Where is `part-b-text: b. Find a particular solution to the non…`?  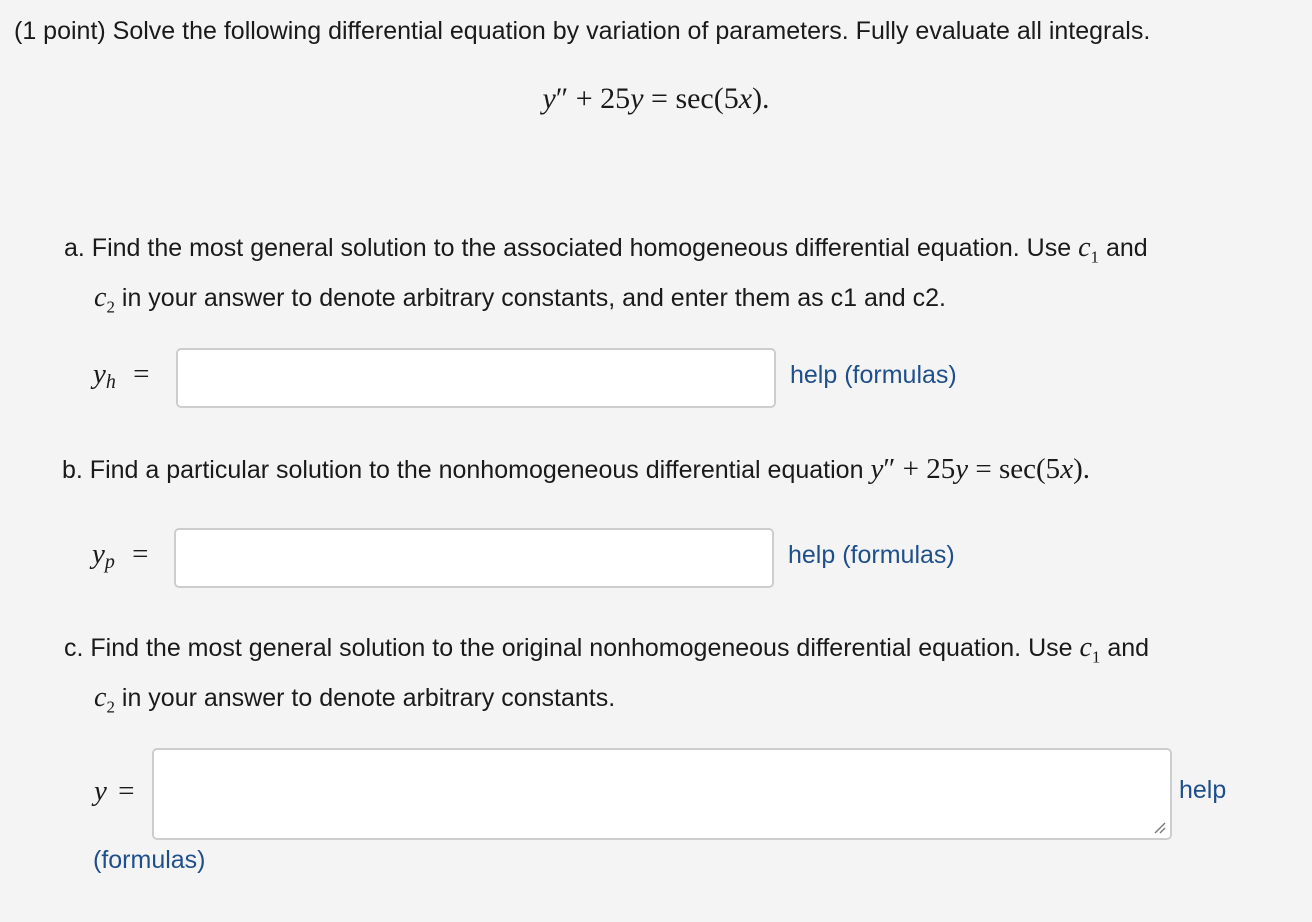 part-b-text: b. Find a particular solution to the non… is located at coordinates (463, 470).